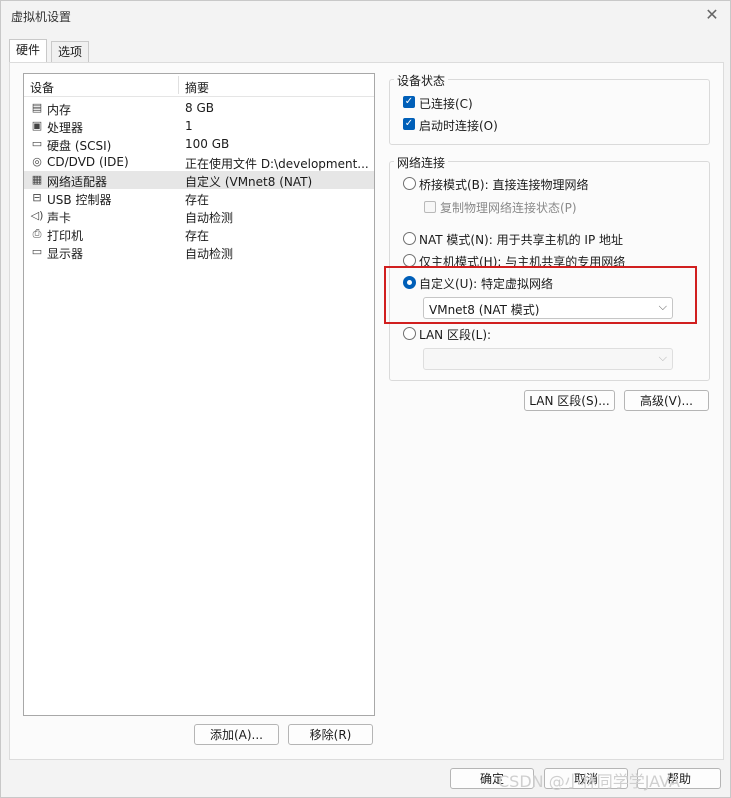  What do you see at coordinates (409, 333) in the screenshot?
I see `lan-segment-radio` at bounding box center [409, 333].